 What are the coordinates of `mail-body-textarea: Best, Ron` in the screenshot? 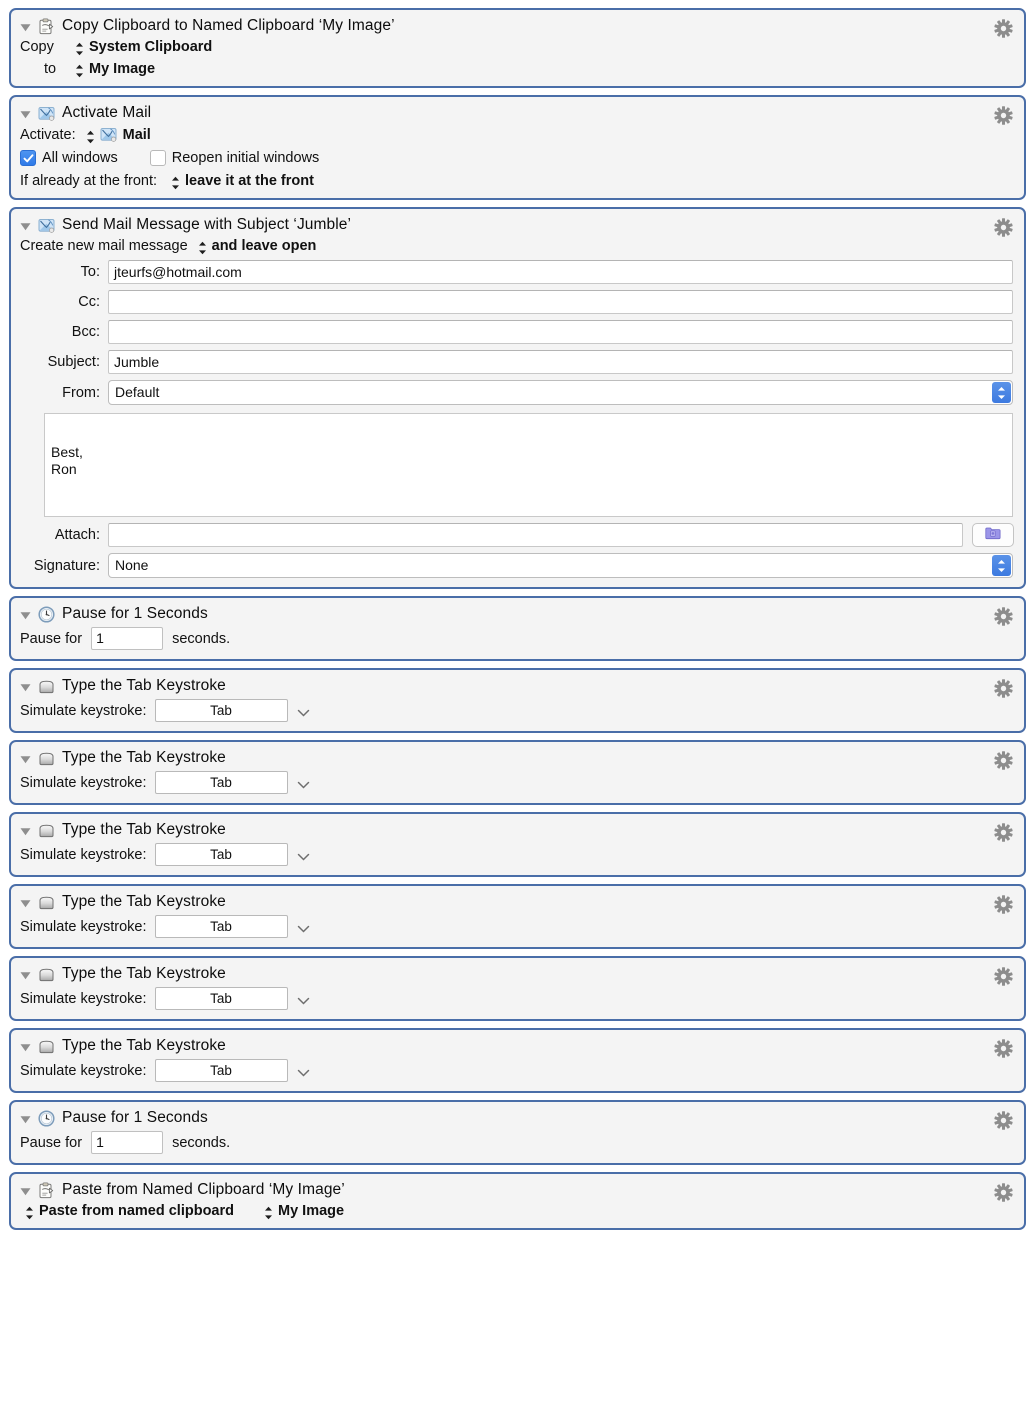 It's located at (528, 465).